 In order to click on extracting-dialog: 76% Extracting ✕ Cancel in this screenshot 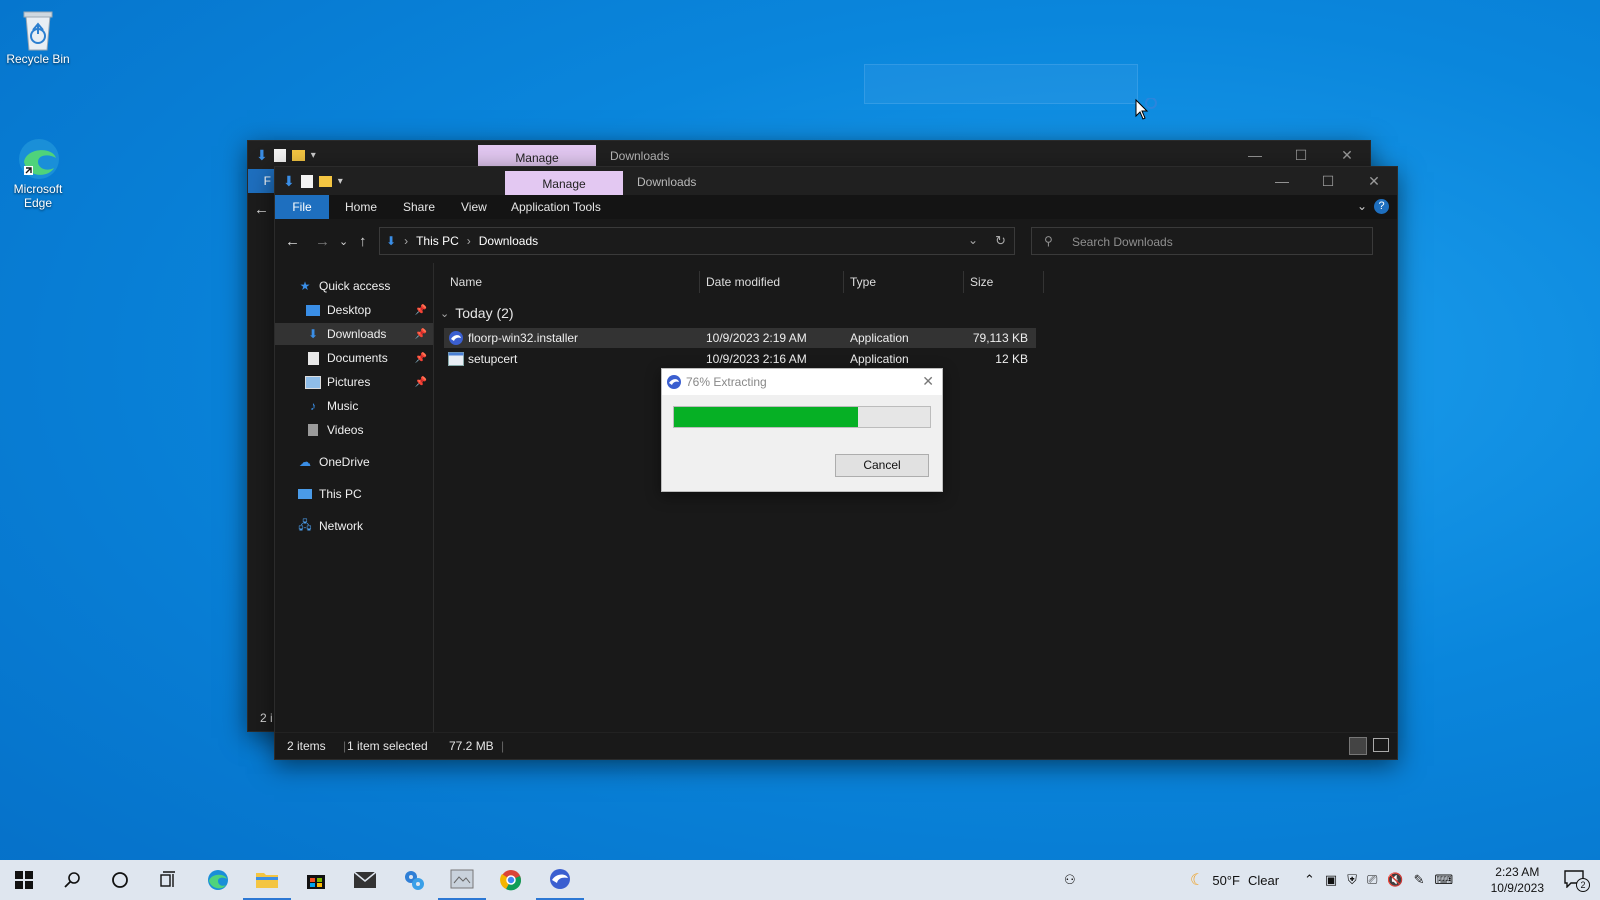, I will do `click(802, 430)`.